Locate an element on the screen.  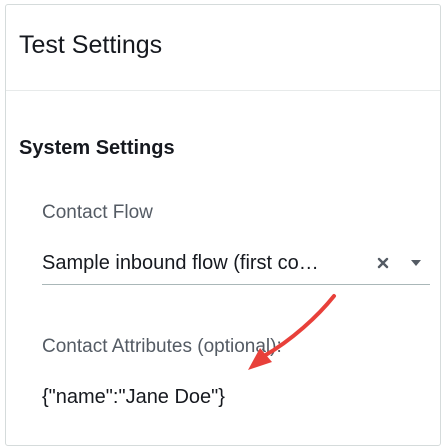
chevron-down-icon is located at coordinates (416, 263).